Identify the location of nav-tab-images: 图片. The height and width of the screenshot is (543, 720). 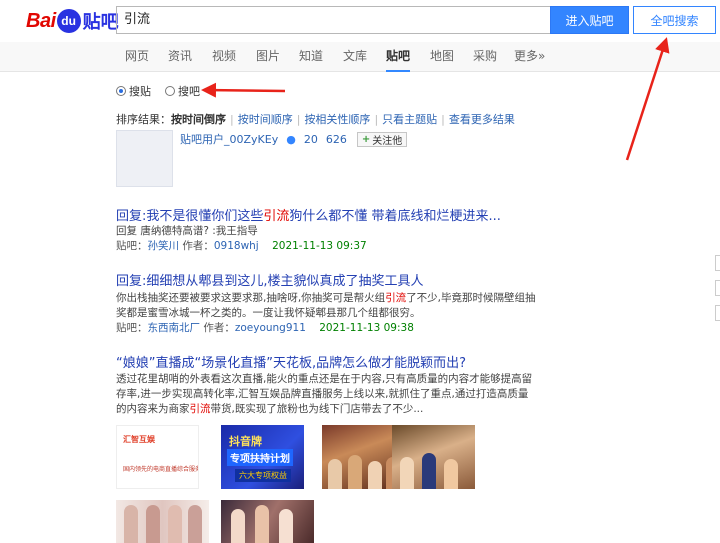
(268, 57).